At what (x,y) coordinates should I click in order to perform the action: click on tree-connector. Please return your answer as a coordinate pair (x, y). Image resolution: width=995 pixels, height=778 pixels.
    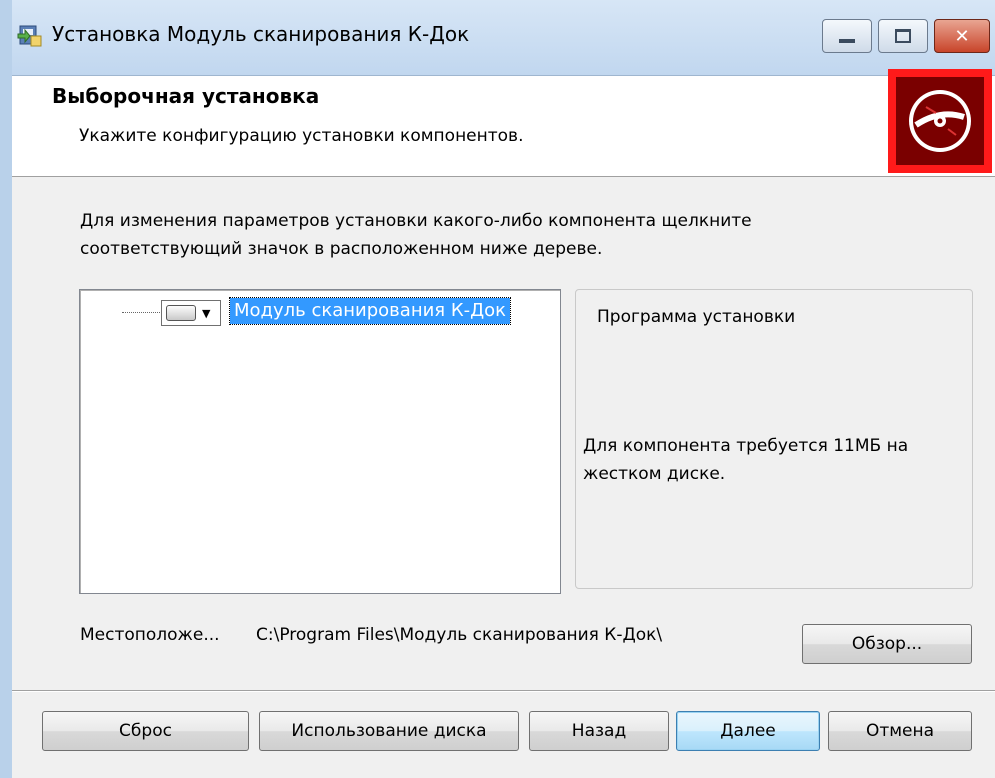
    Looking at the image, I should click on (142, 312).